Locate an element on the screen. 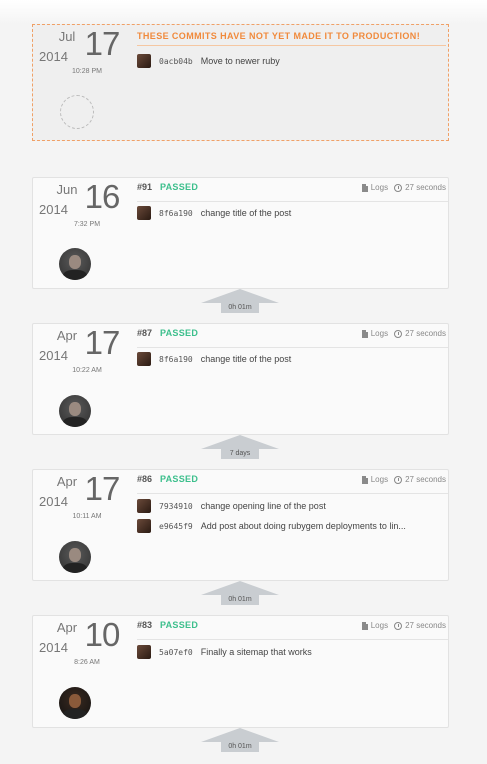  date-block: Apr 2014 17 10:22 AM is located at coordinates (83, 379).